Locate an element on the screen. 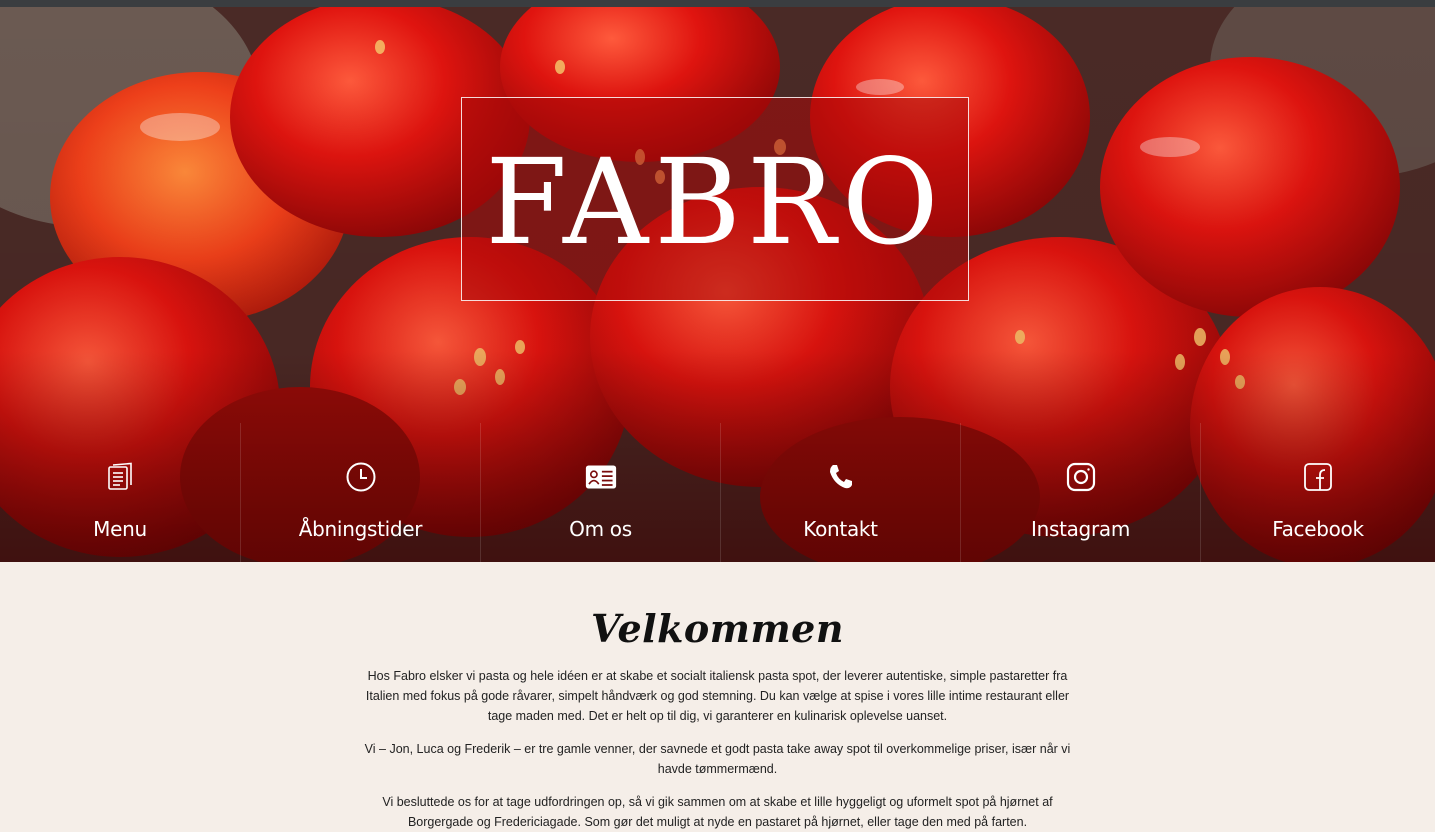  nav-label-menu: Menu is located at coordinates (120, 529).